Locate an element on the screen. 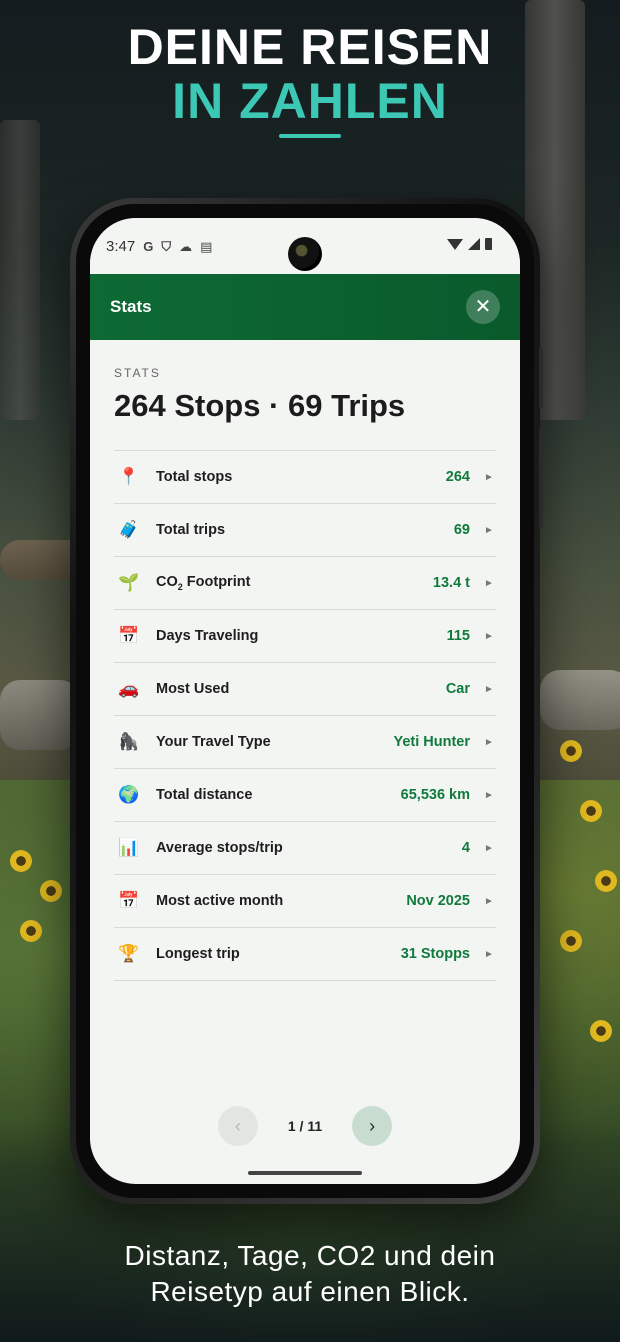  next-page-button: › is located at coordinates (372, 1126).